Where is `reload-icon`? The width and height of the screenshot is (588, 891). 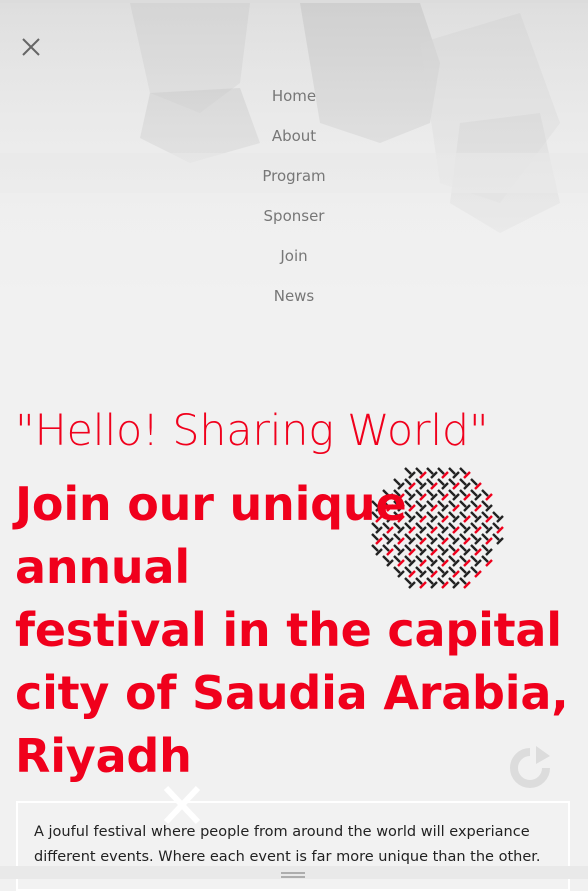 reload-icon is located at coordinates (530, 768).